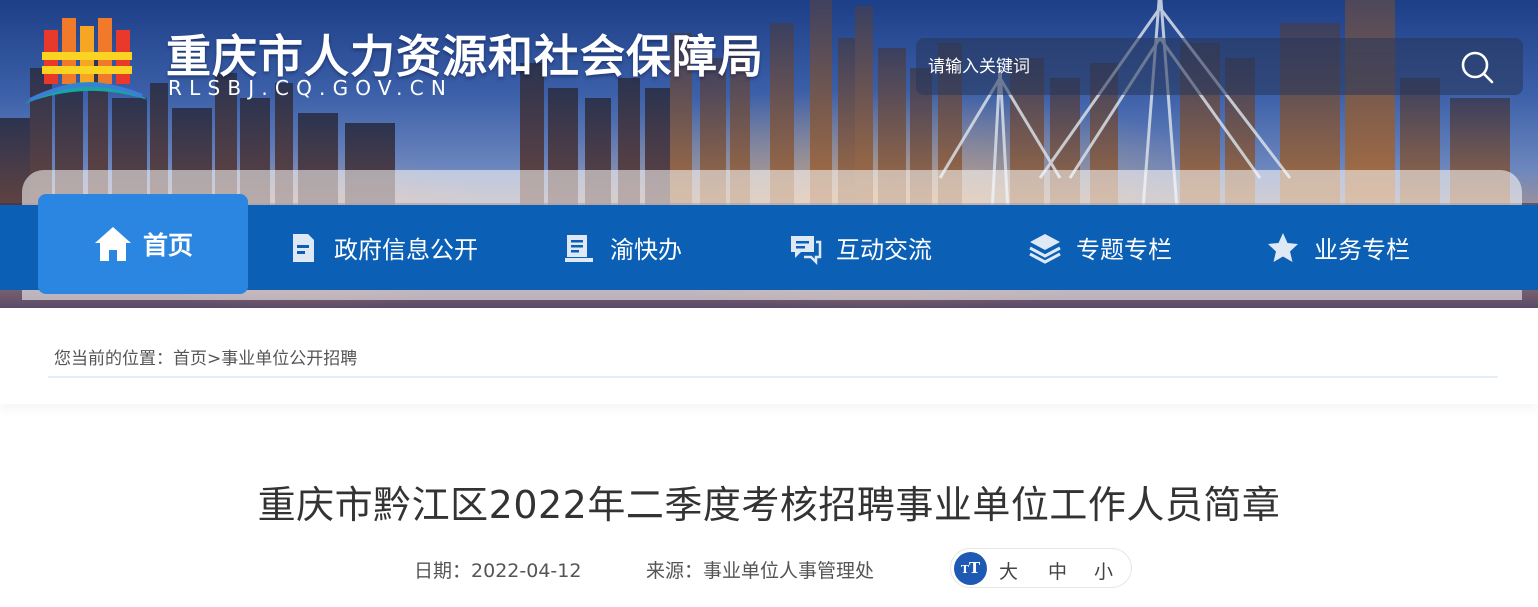 Image resolution: width=1538 pixels, height=607 pixels. What do you see at coordinates (884, 250) in the screenshot?
I see `nav-label: 互动交流` at bounding box center [884, 250].